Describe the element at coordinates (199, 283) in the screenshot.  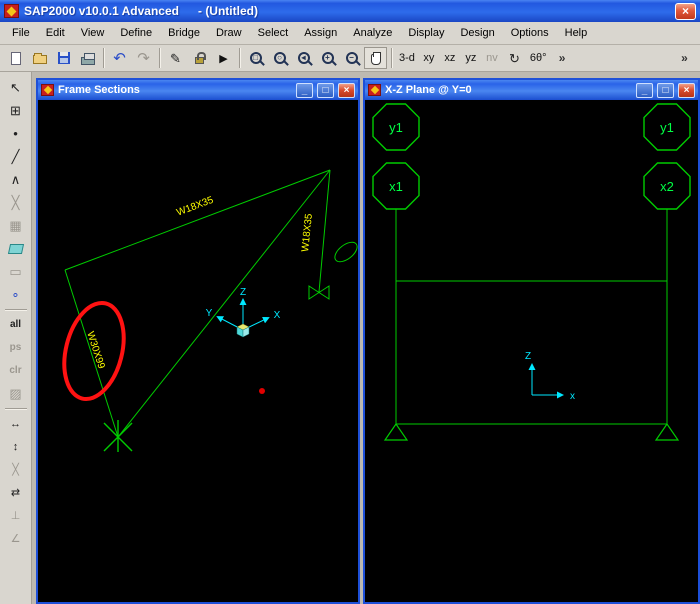
I see `section-labels: W18X35 W18X35 W30X99` at that location.